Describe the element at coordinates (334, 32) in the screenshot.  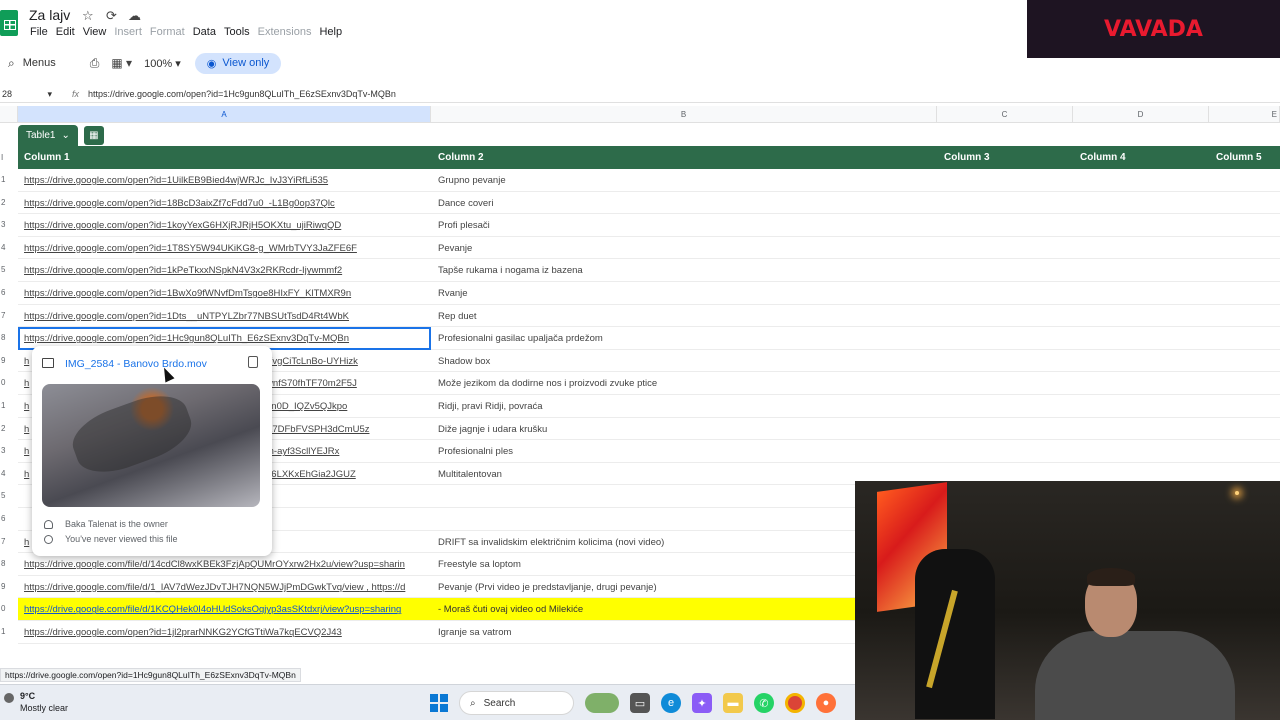
I see `menu-help: Help` at that location.